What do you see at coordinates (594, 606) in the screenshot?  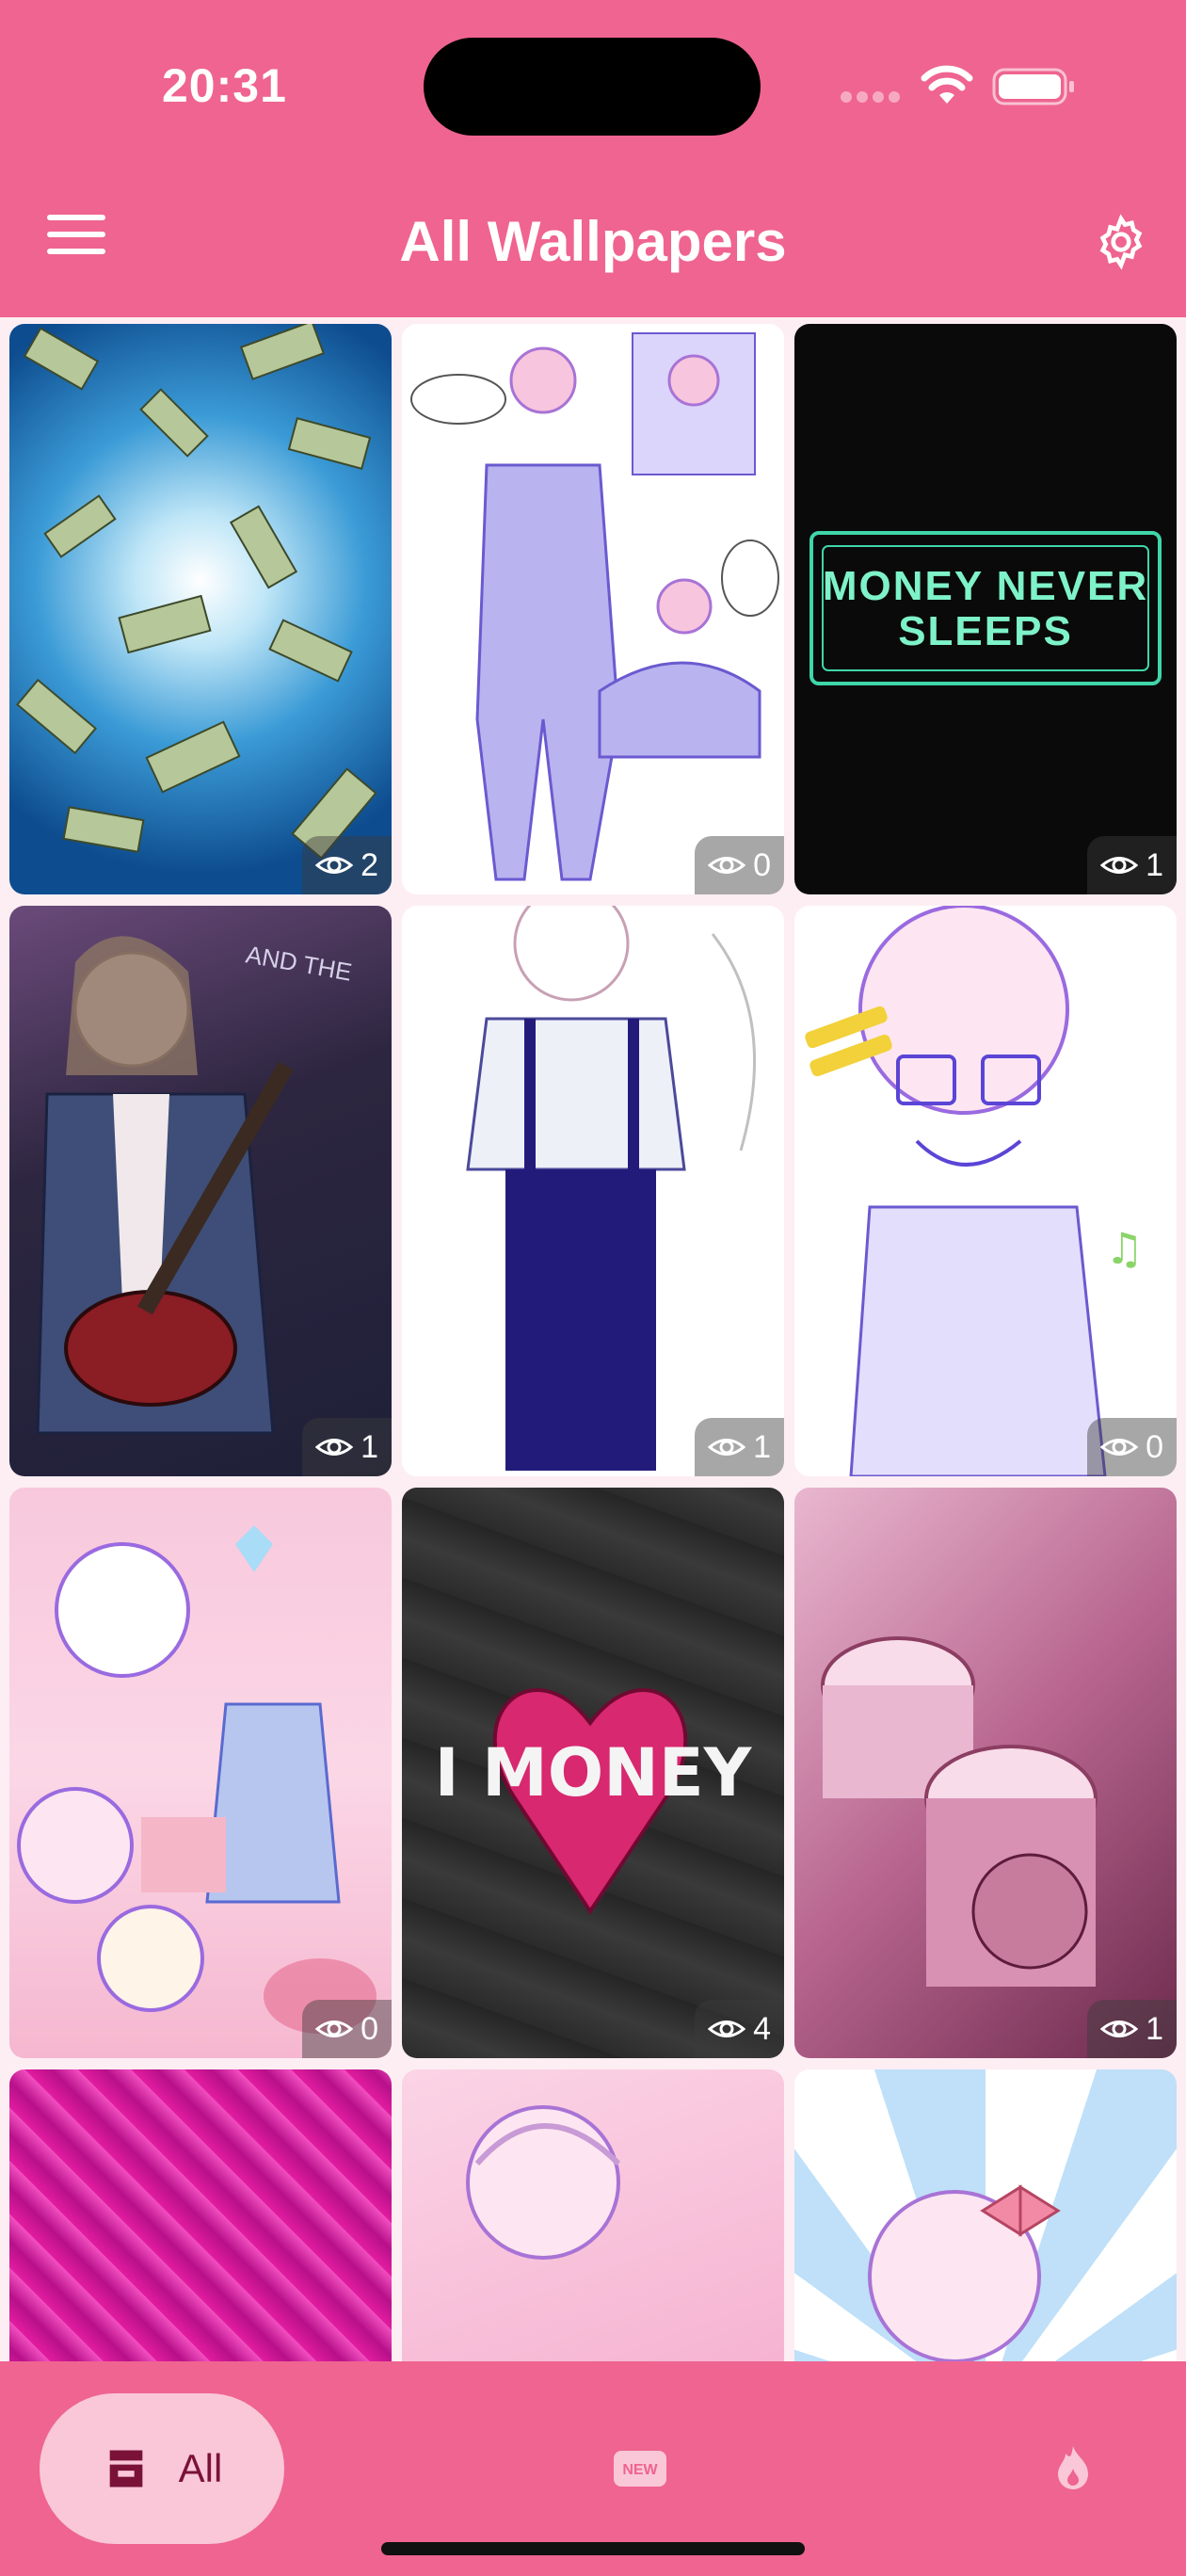 I see `character-sketch-art` at bounding box center [594, 606].